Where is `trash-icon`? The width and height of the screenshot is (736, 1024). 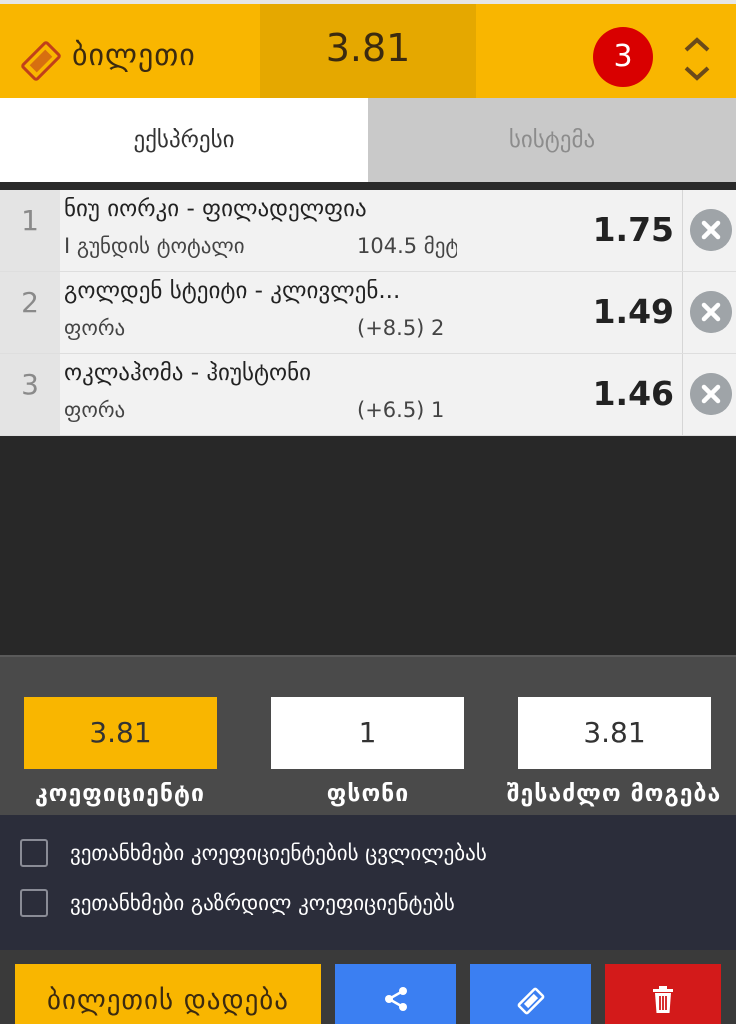 trash-icon is located at coordinates (663, 999).